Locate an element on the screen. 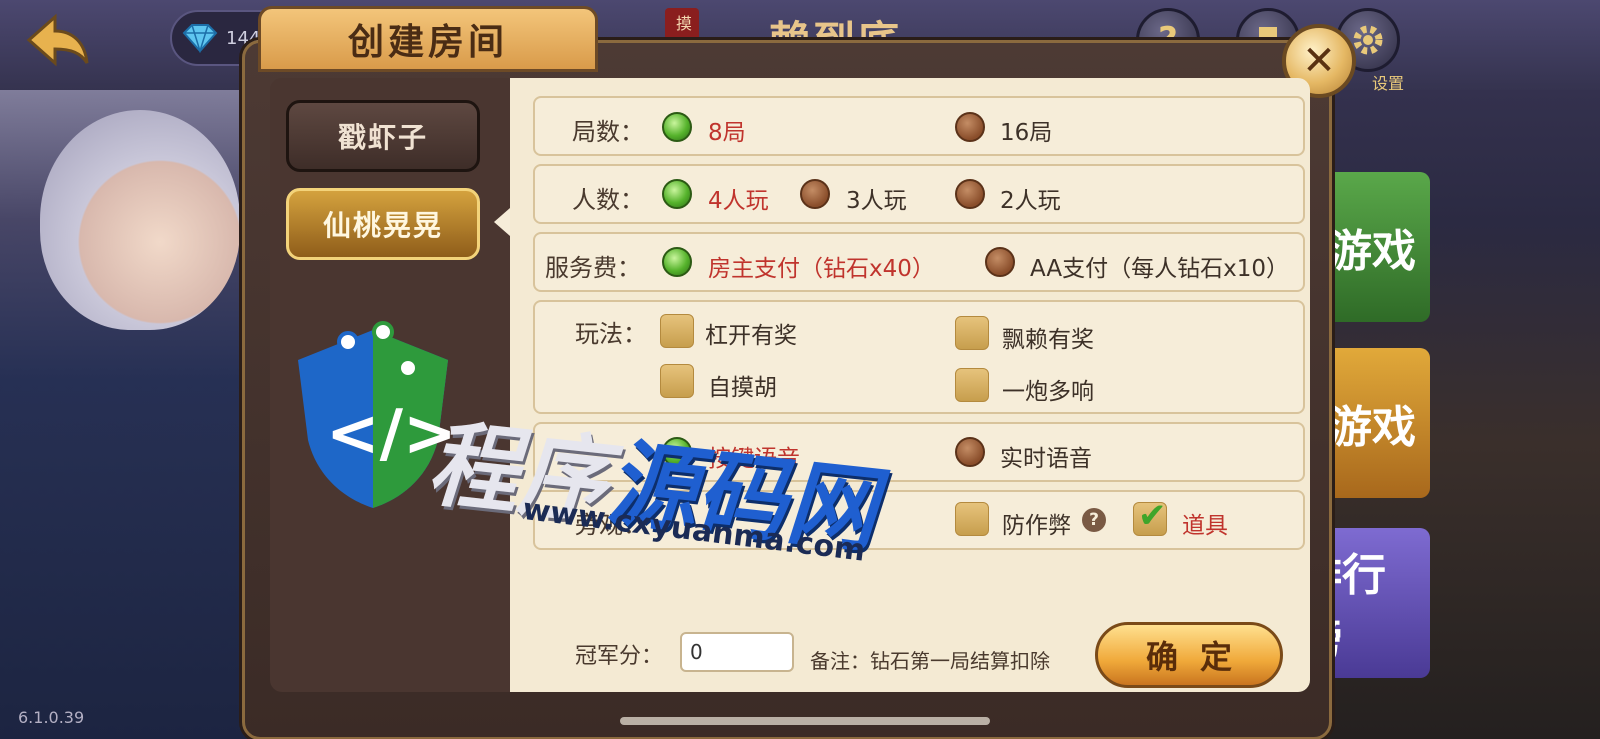 The height and width of the screenshot is (739, 1600). anti-cheat-label: 防作弊 is located at coordinates (1036, 526).